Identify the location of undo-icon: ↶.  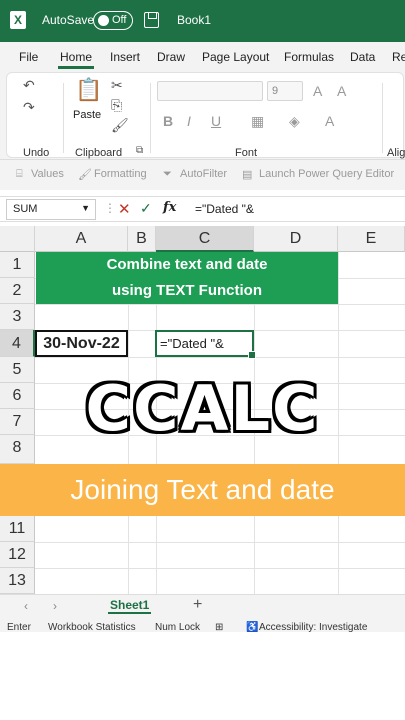
(29, 85).